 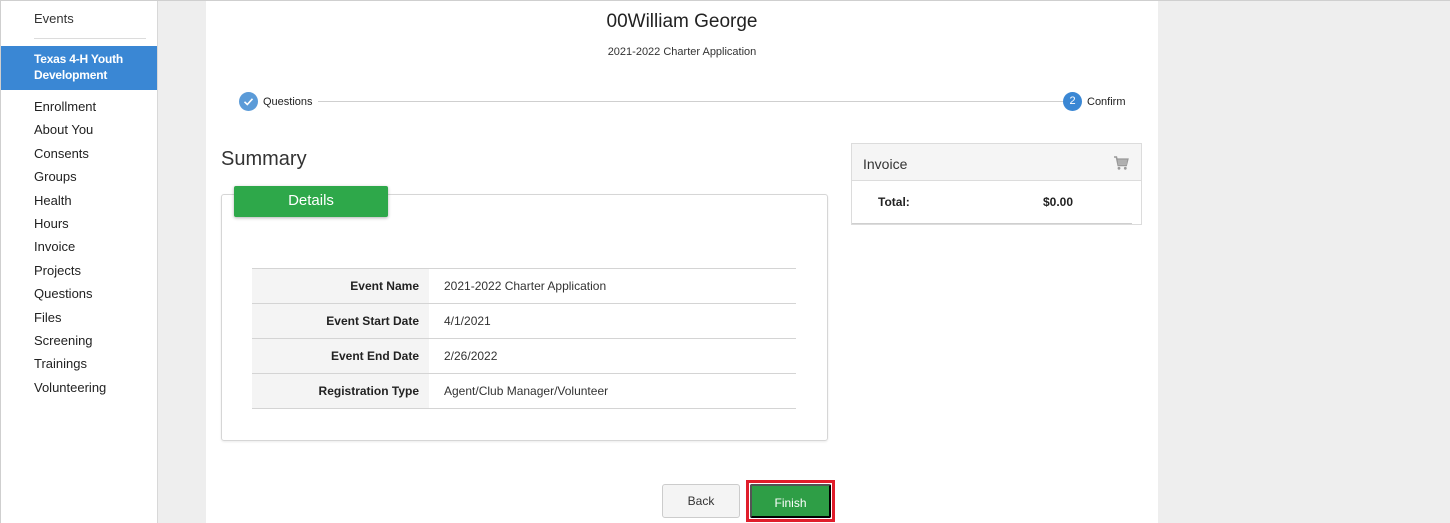 I want to click on row-label: Event Name, so click(x=340, y=286).